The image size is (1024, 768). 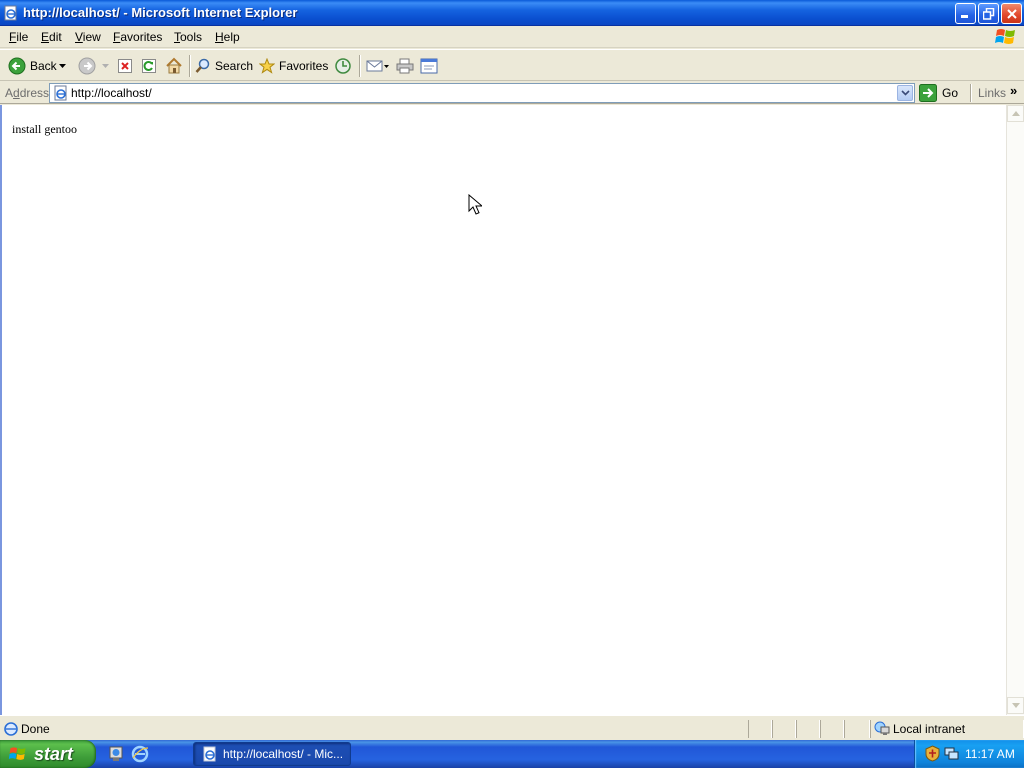 I want to click on address-input, so click(x=481, y=93).